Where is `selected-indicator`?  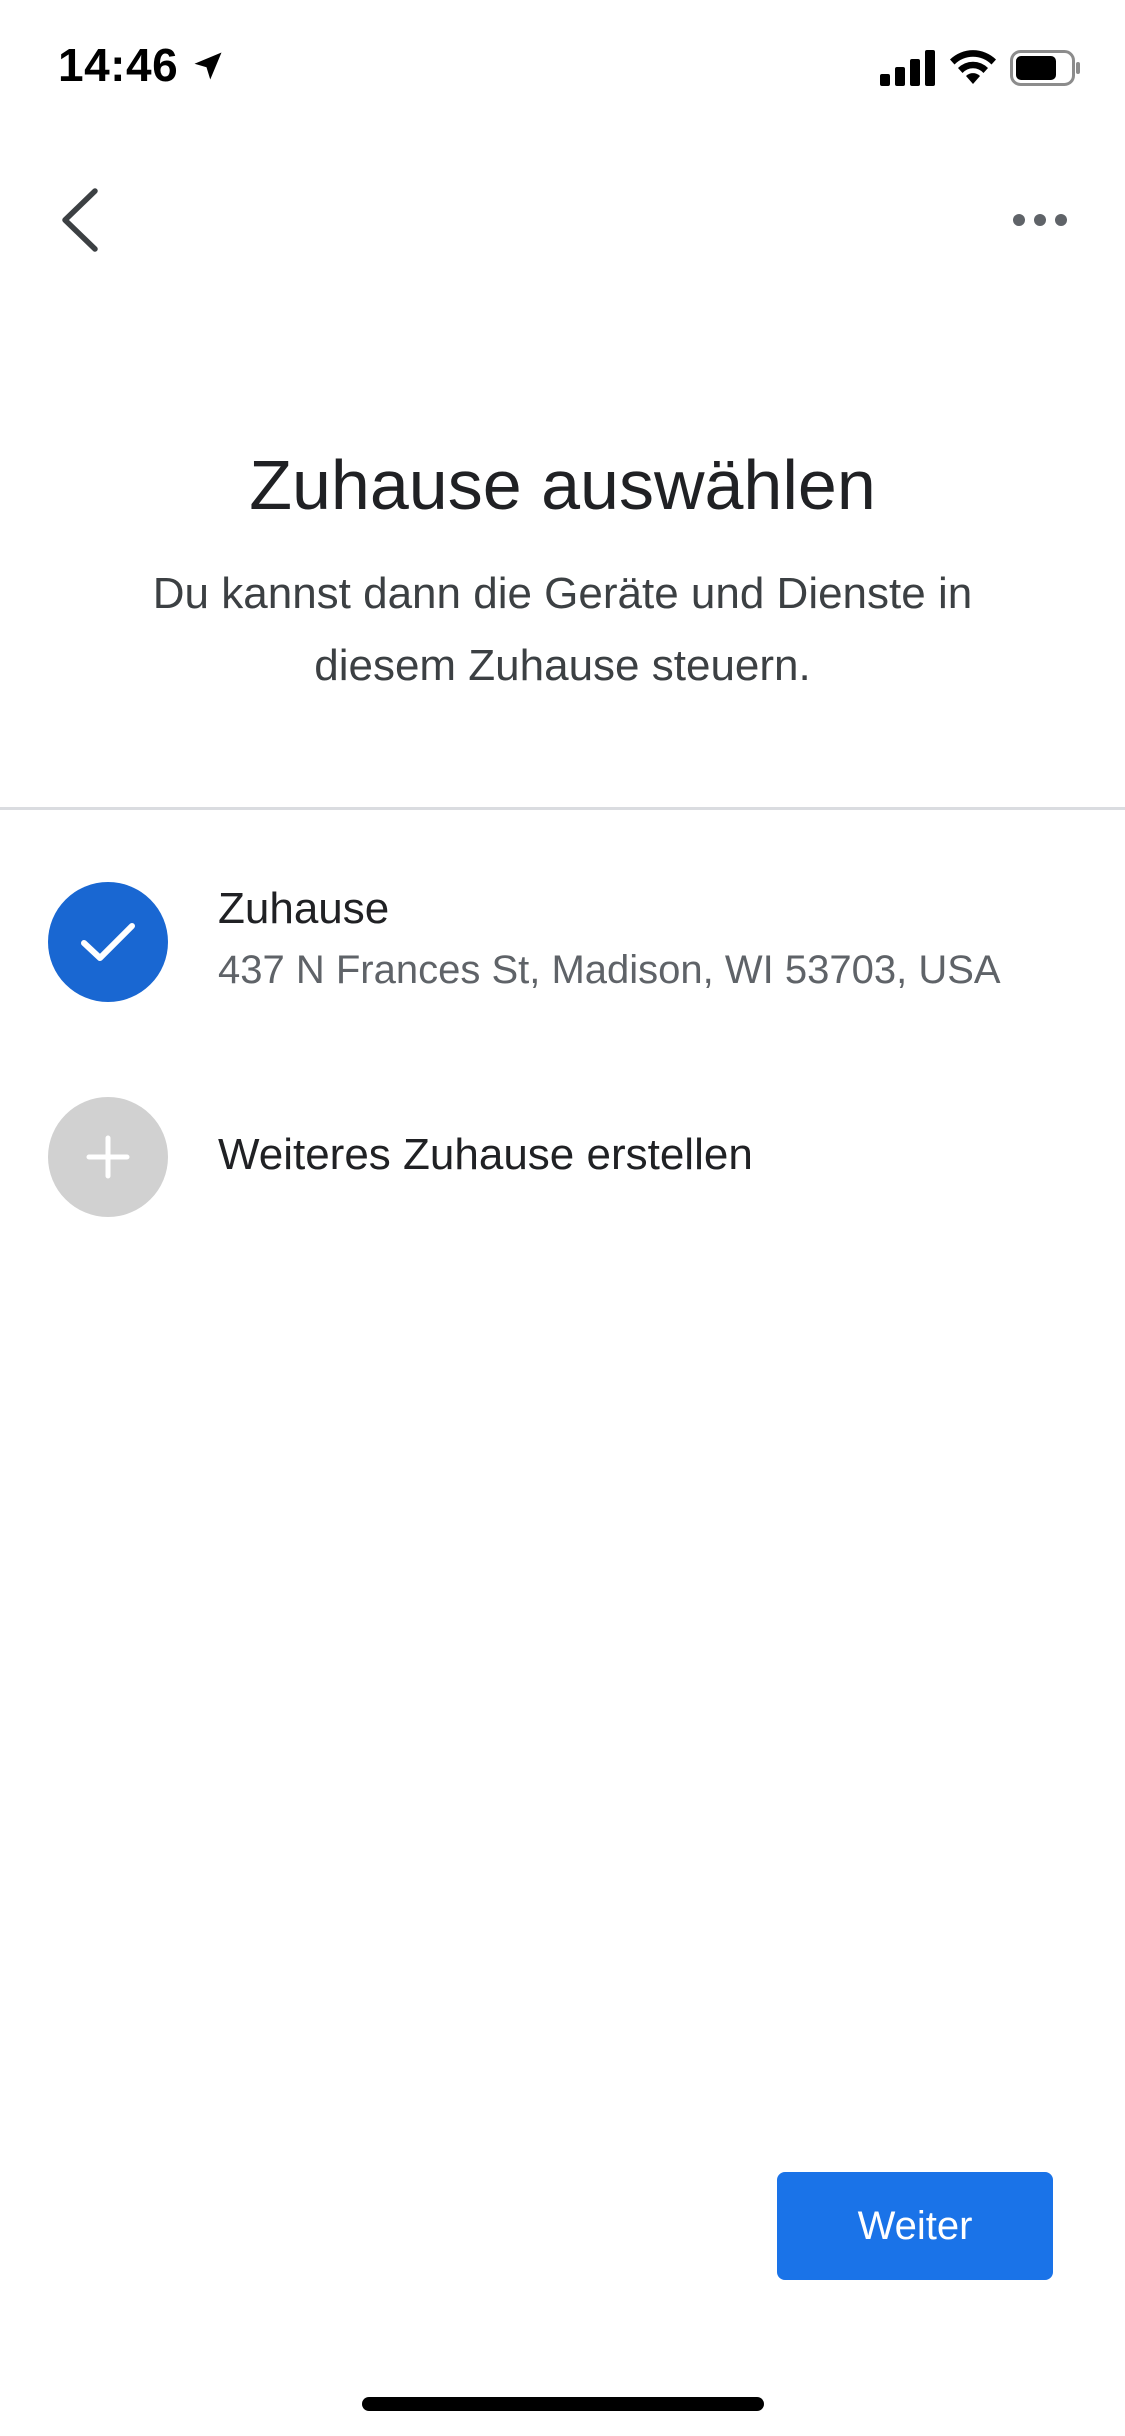 selected-indicator is located at coordinates (108, 942).